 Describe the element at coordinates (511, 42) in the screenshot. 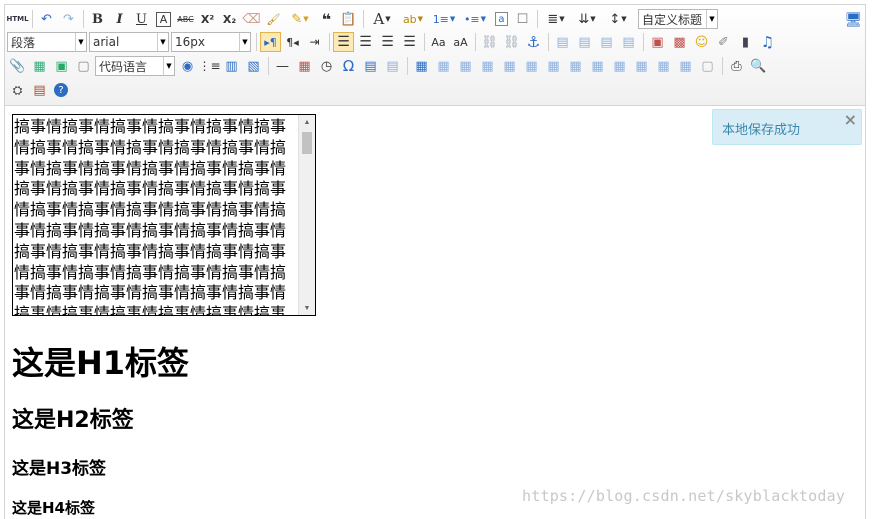

I see `unlink-icon: ⛓` at that location.